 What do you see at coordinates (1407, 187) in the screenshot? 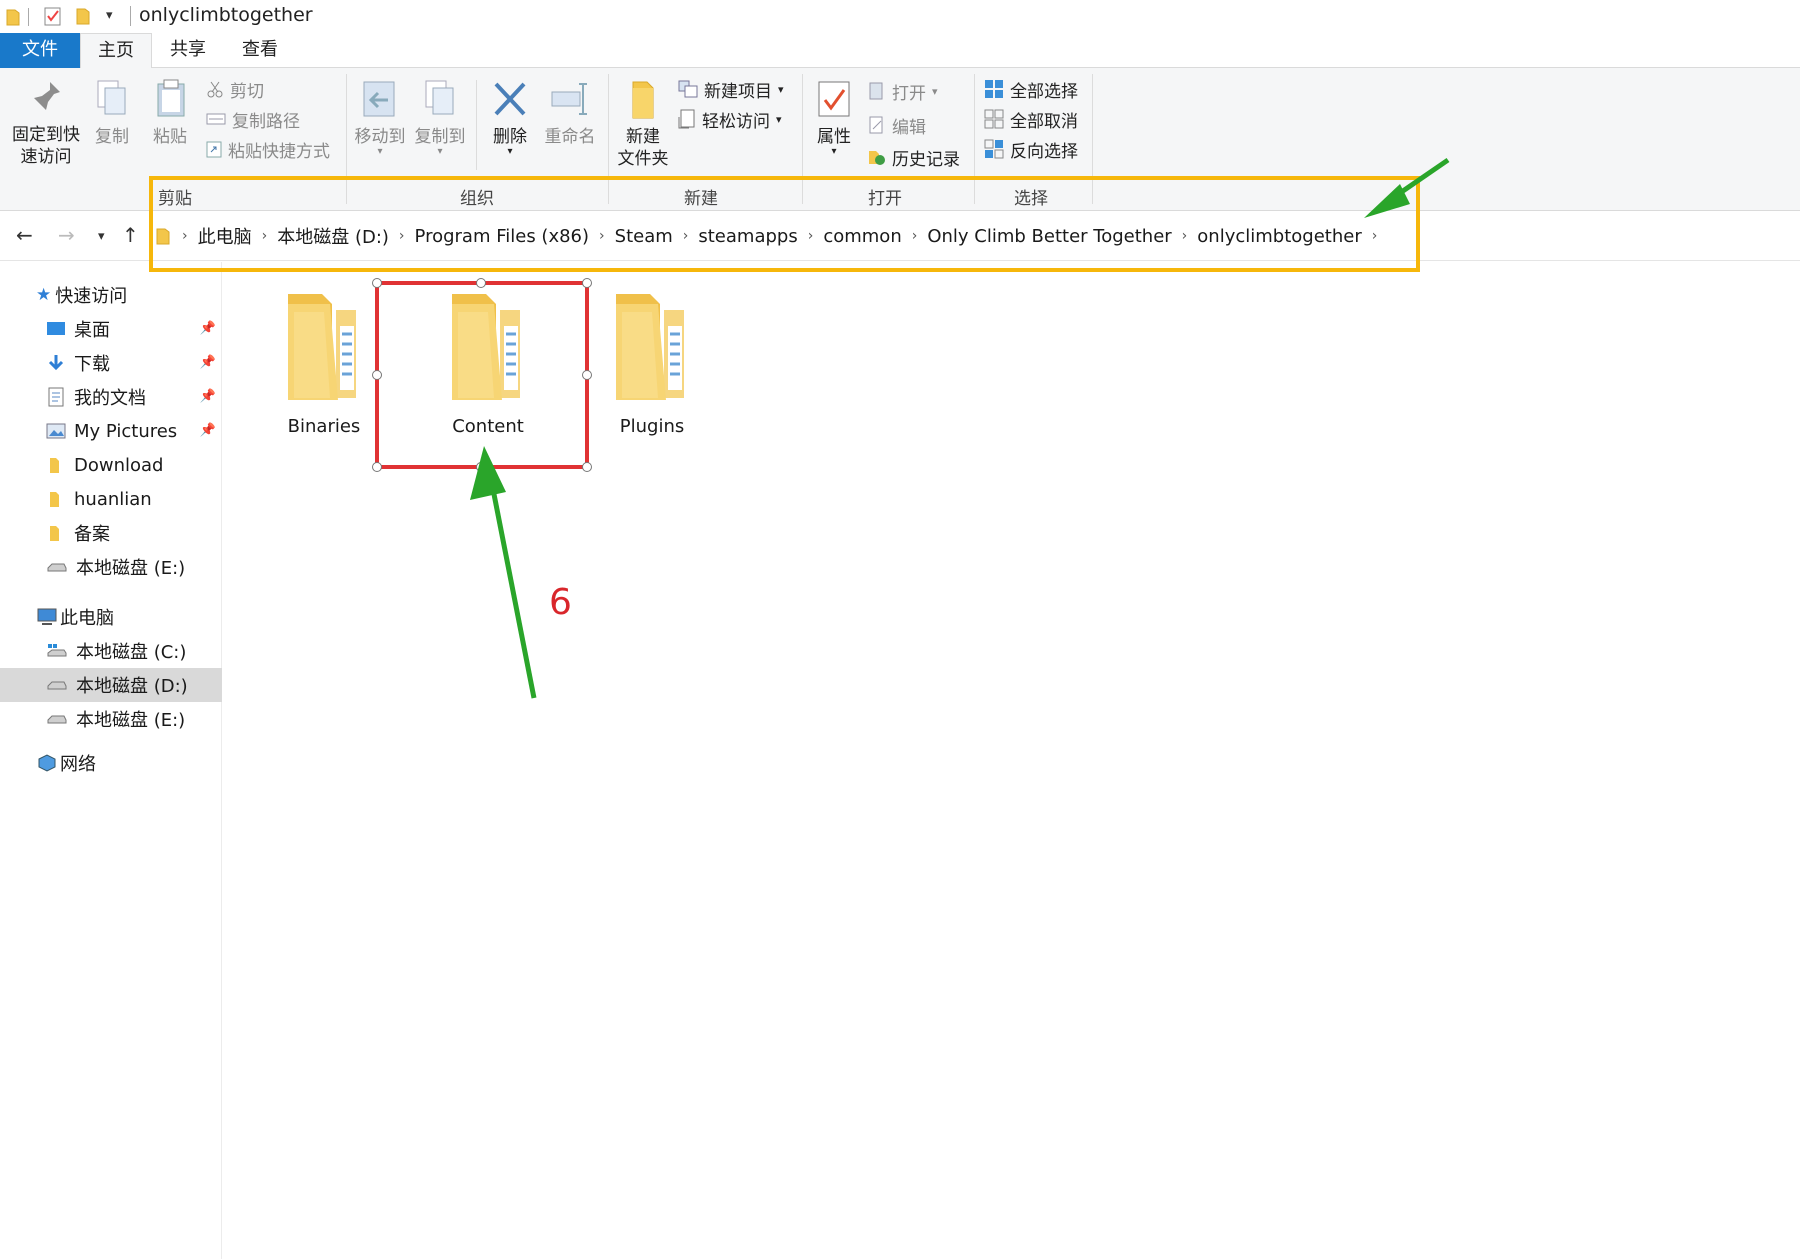
I see `annotation-arrow-address` at bounding box center [1407, 187].